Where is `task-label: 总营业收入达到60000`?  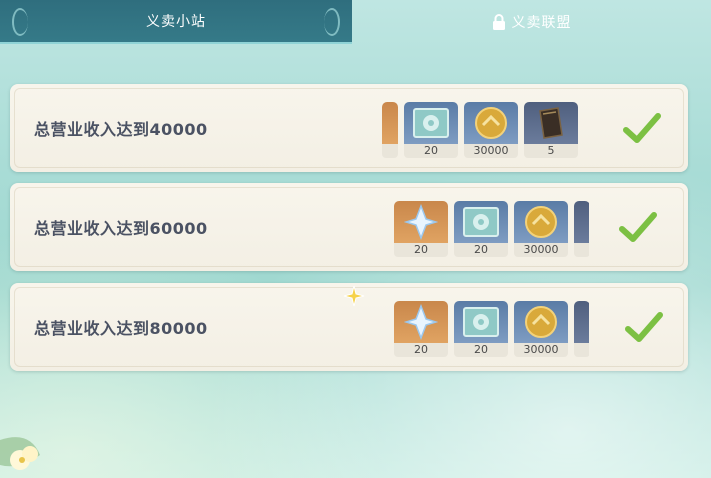
task-label: 总营业收入达到60000 is located at coordinates (121, 228).